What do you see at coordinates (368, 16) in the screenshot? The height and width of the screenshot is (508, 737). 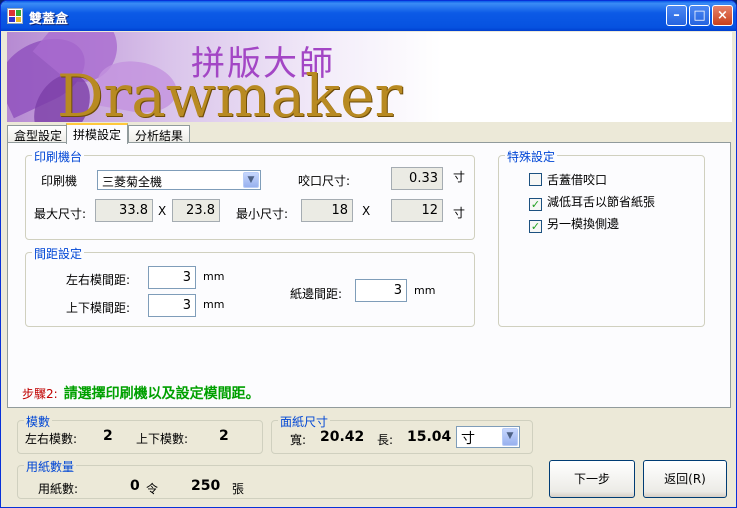 I see `title-bar: 雙蓋盒 – □ ×` at bounding box center [368, 16].